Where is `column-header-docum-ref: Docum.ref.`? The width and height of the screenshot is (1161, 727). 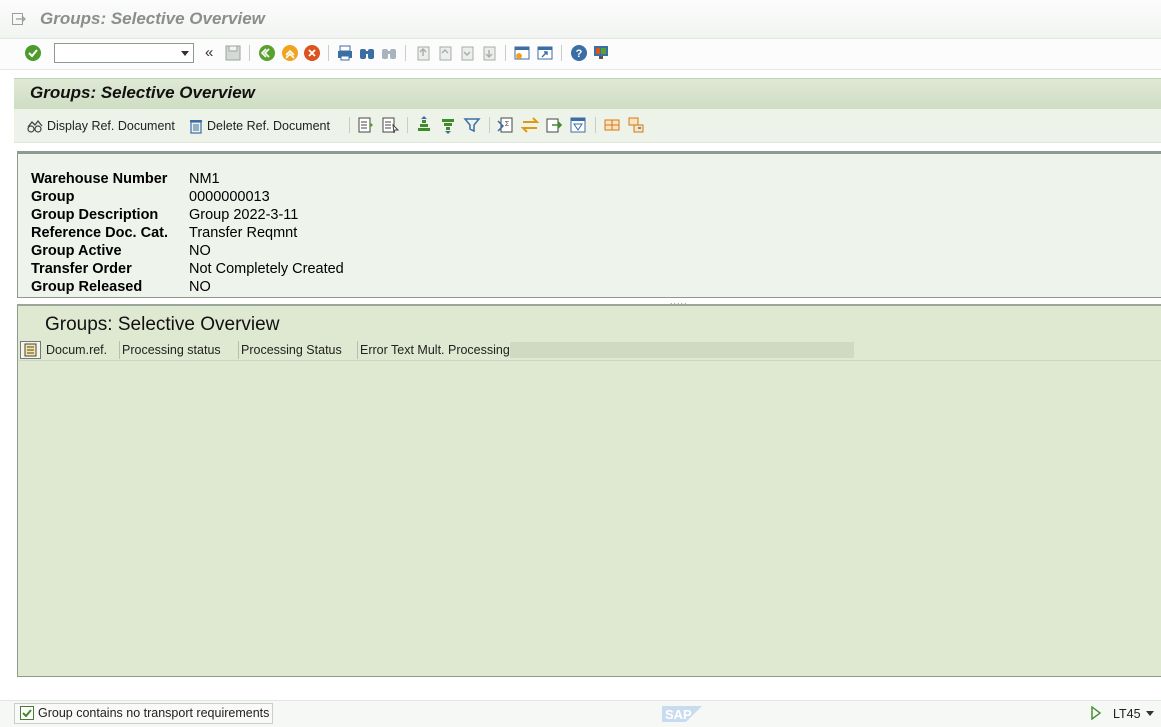 column-header-docum-ref: Docum.ref. is located at coordinates (81, 350).